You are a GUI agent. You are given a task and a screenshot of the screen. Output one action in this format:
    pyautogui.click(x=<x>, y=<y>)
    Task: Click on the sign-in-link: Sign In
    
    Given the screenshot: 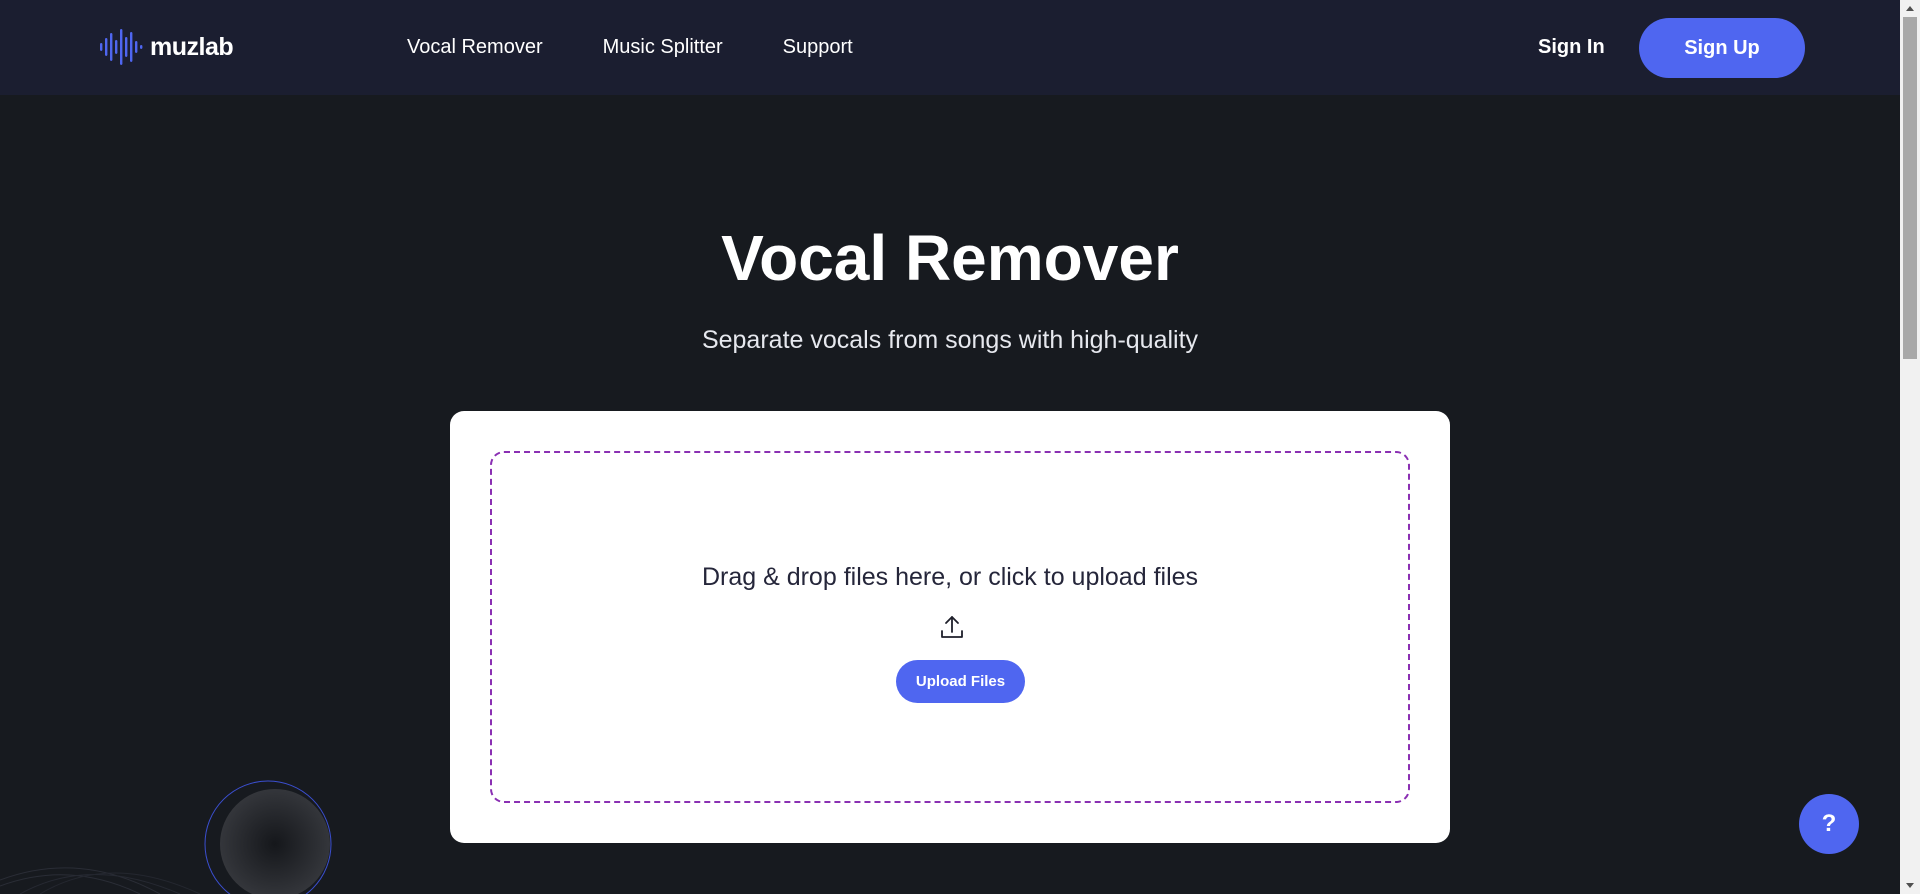 What is the action you would take?
    pyautogui.click(x=1571, y=47)
    